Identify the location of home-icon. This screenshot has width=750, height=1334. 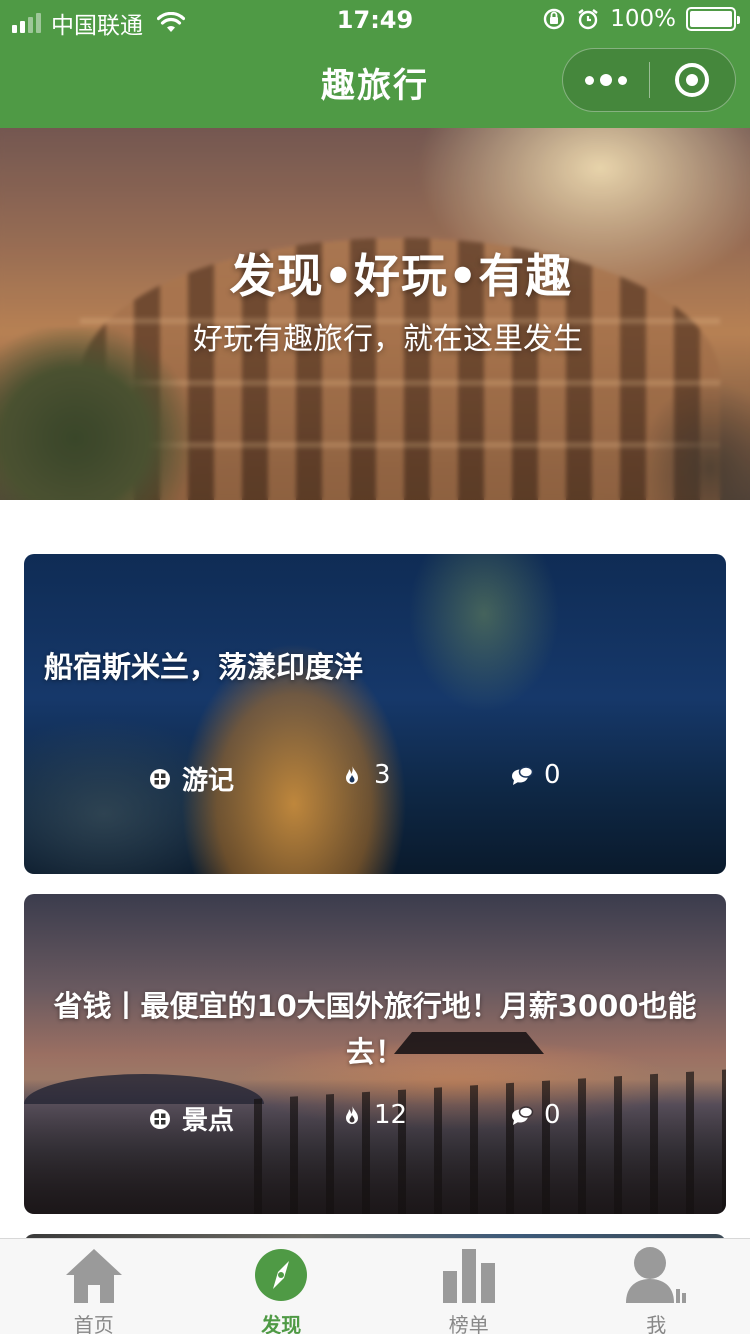
(93, 1276).